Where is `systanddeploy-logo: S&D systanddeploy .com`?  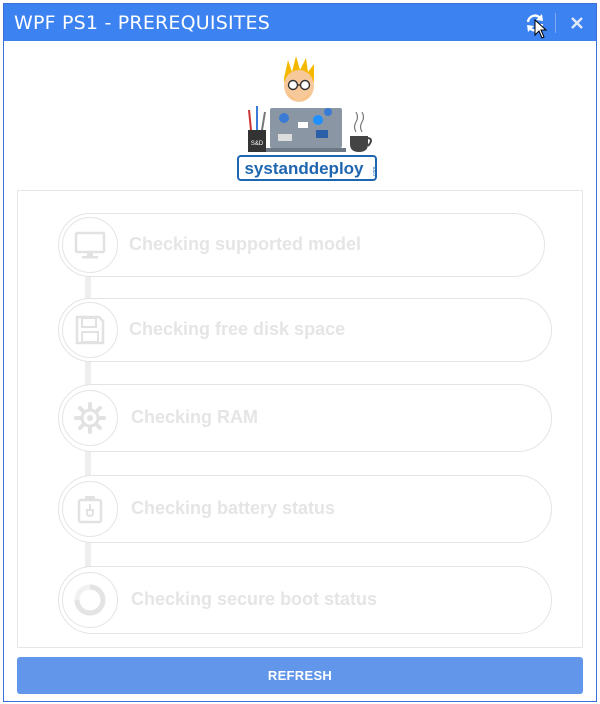
systanddeploy-logo: S&D systanddeploy .com is located at coordinates (307, 117).